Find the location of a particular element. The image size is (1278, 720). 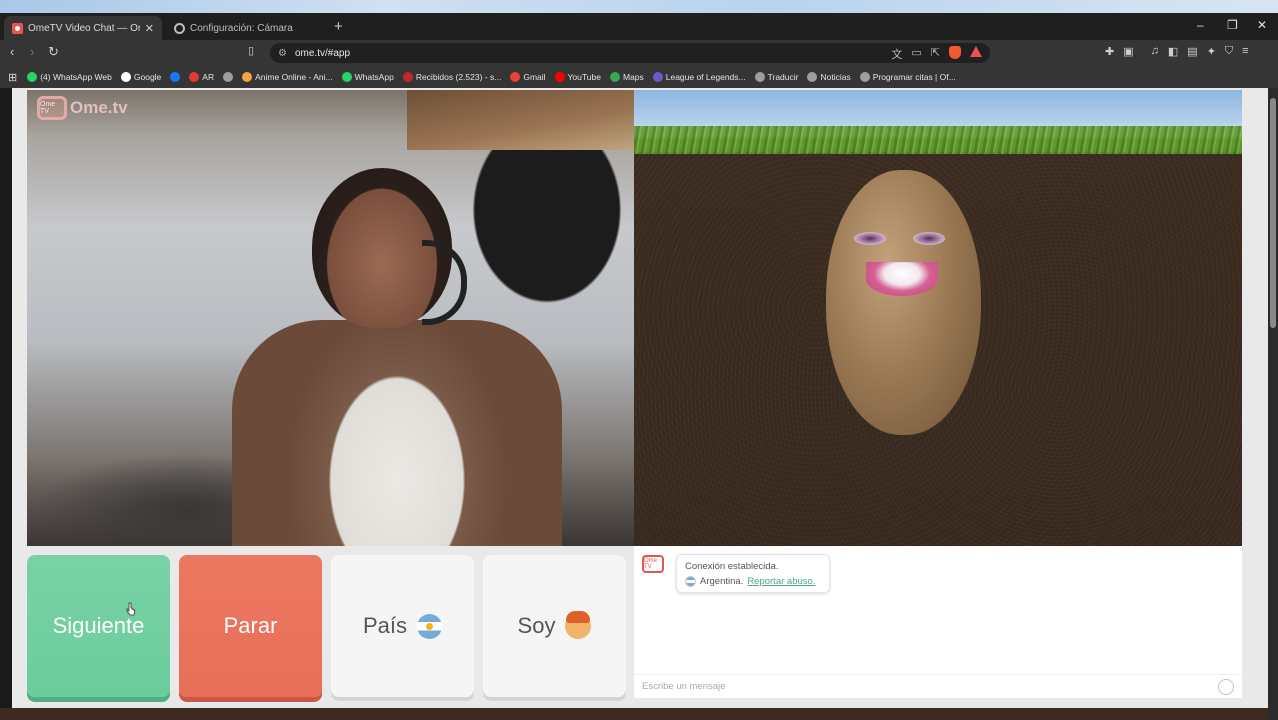

bookmark-item: Gmail is located at coordinates (528, 77).